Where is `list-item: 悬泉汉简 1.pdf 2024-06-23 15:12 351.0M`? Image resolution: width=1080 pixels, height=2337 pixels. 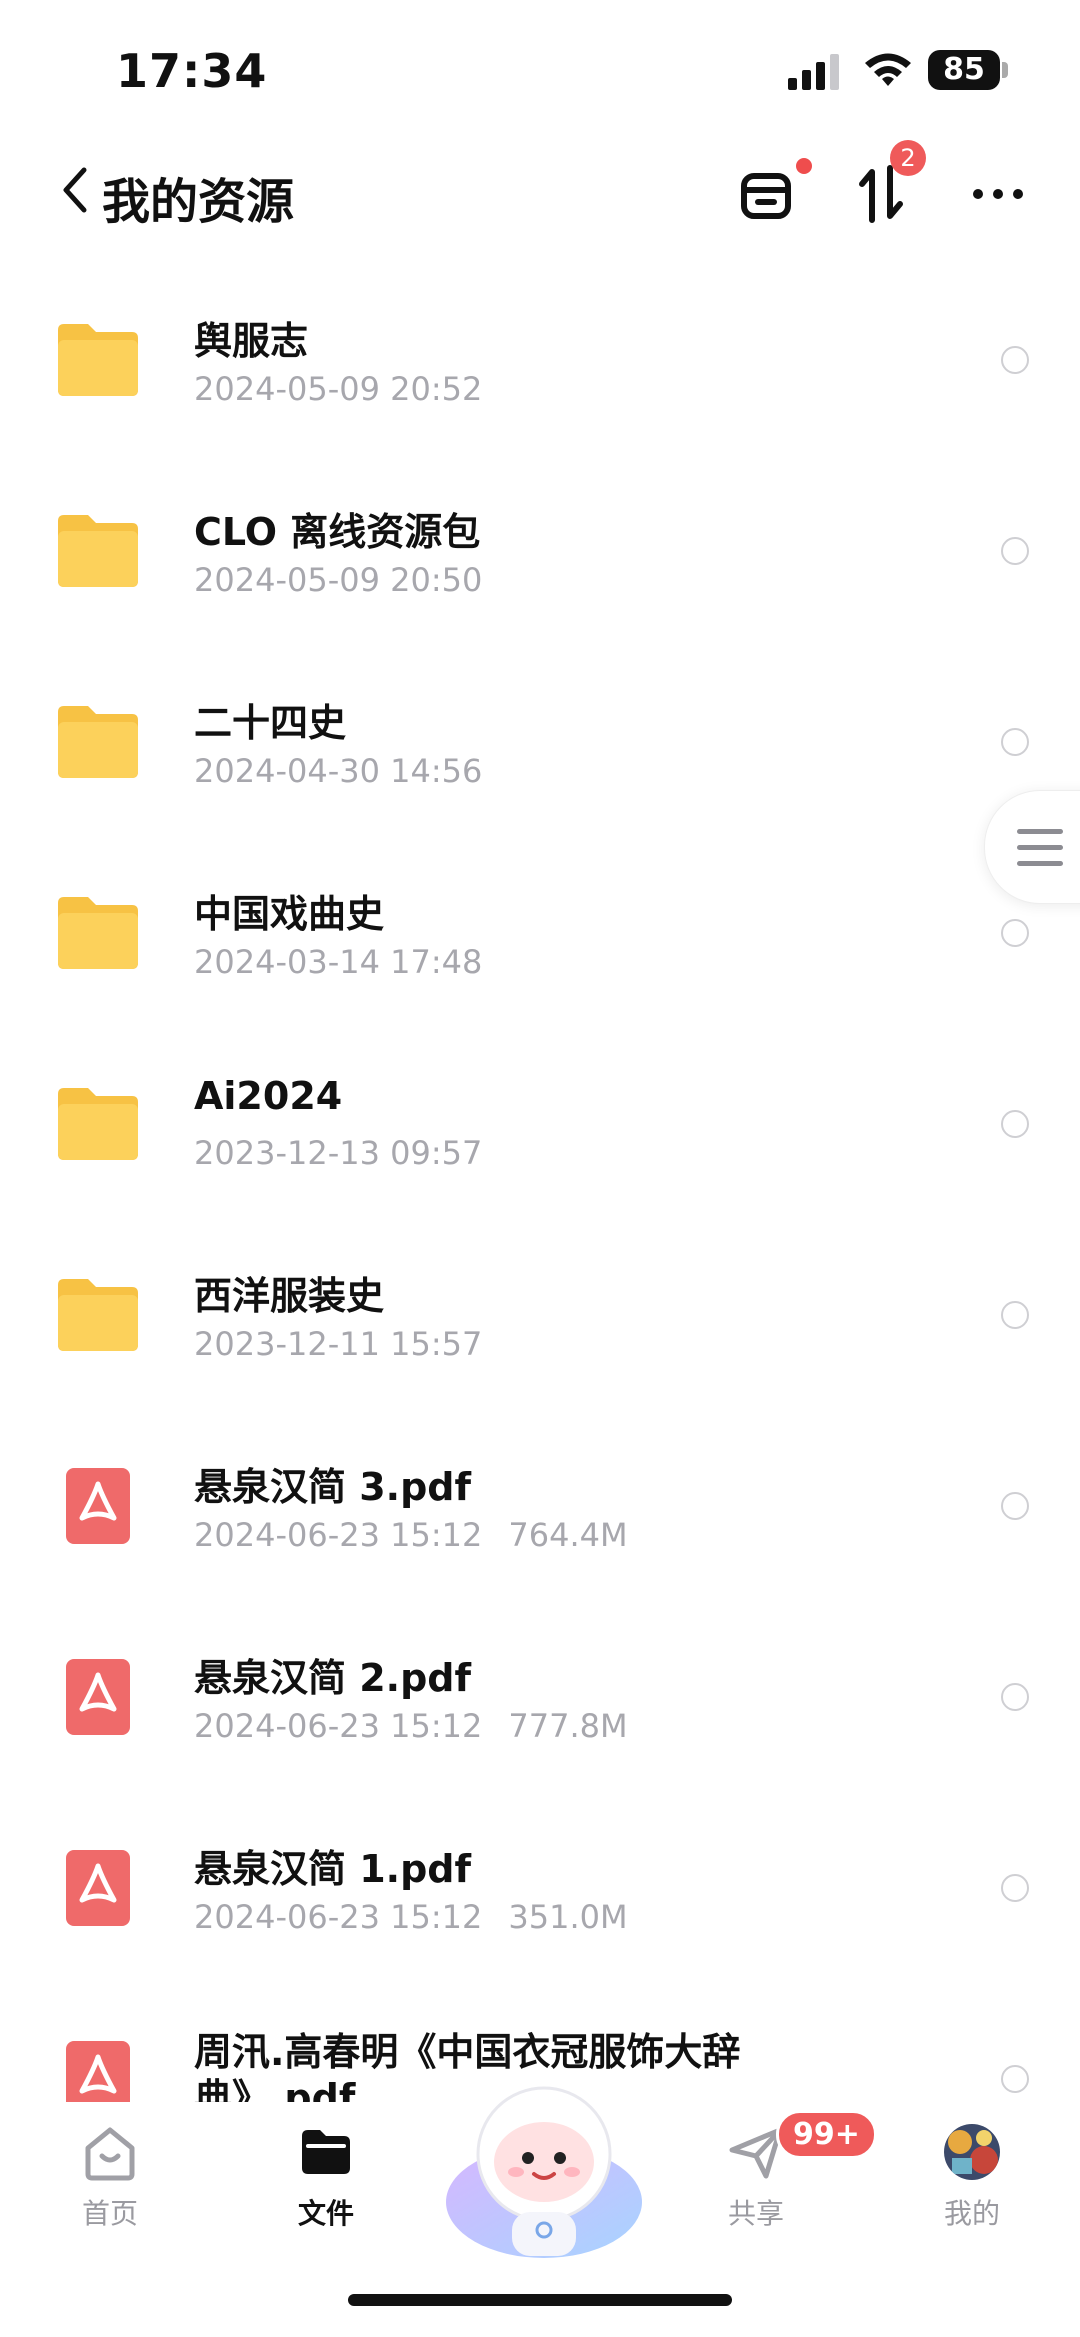
list-item: 悬泉汉简 1.pdf 2024-06-23 15:12 351.0M is located at coordinates (540, 1899).